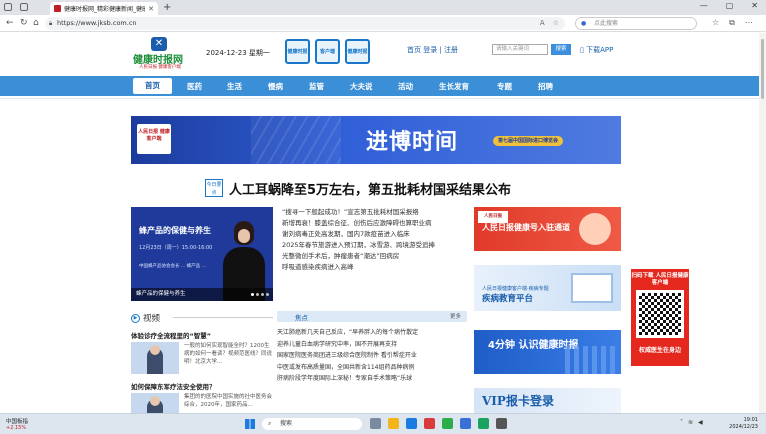 The width and height of the screenshot is (766, 434). What do you see at coordinates (504, 86) in the screenshot?
I see `nav-item-topics: 专题` at bounding box center [504, 86].